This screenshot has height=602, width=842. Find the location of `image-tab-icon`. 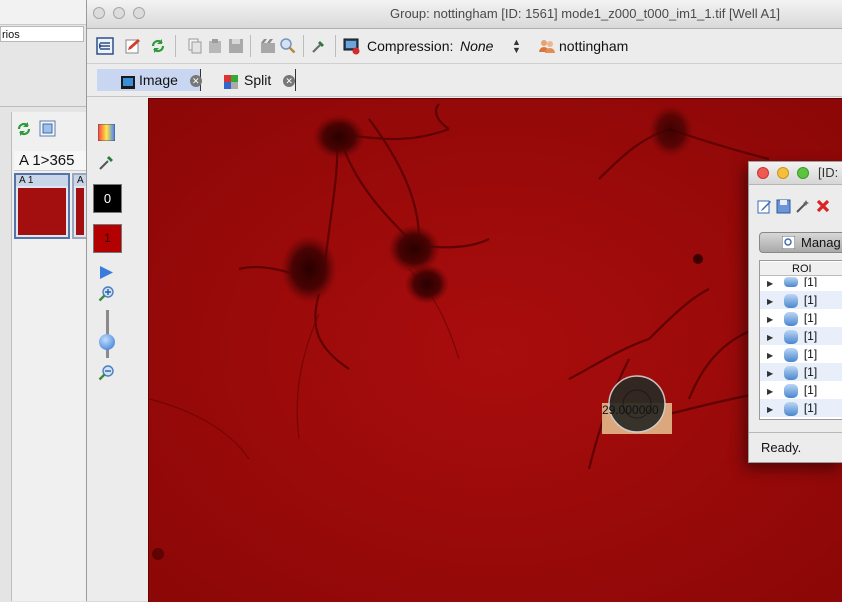

image-tab-icon is located at coordinates (128, 84).